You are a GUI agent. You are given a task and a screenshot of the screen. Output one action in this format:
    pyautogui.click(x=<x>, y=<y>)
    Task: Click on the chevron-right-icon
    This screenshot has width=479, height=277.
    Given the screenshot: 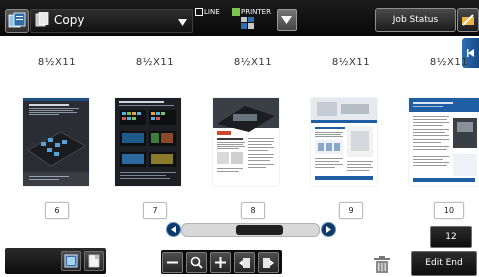 What is the action you would take?
    pyautogui.click(x=328, y=229)
    